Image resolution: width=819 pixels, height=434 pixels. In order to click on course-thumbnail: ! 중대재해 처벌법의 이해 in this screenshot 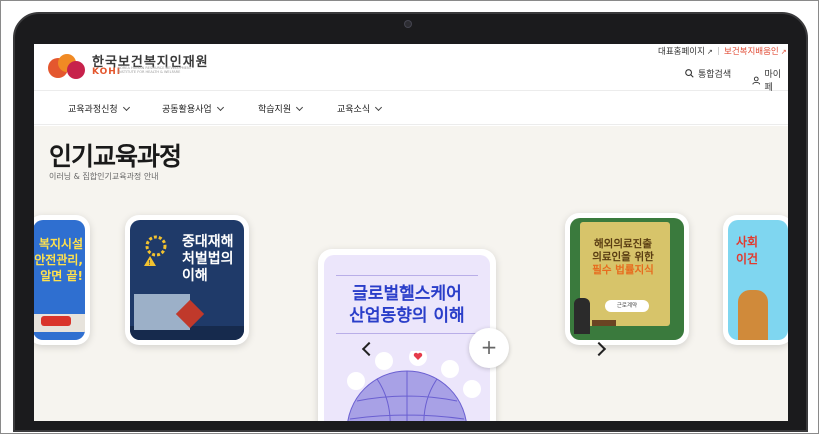, I will do `click(187, 280)`.